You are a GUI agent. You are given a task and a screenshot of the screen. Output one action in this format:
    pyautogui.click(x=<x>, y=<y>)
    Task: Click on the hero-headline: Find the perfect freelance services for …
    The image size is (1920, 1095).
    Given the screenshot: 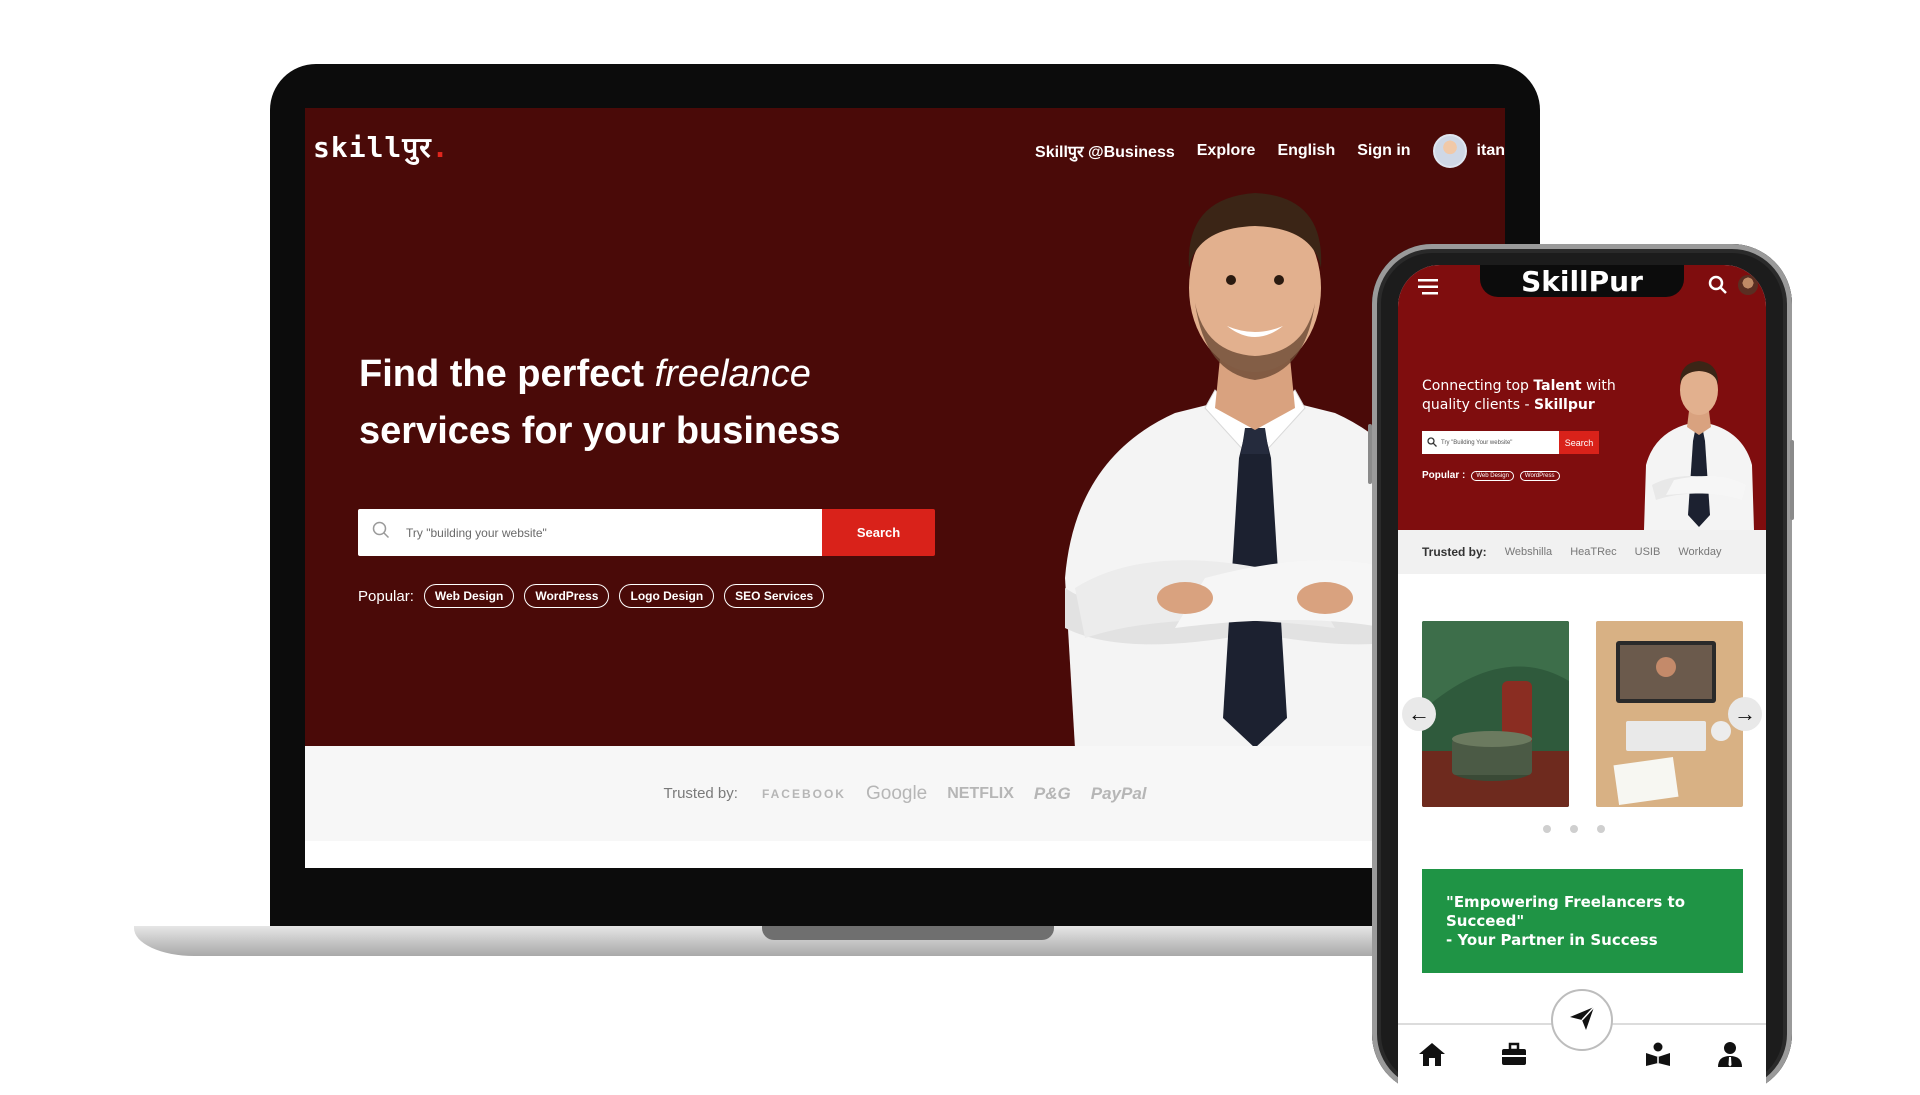 What is the action you would take?
    pyautogui.click(x=600, y=403)
    